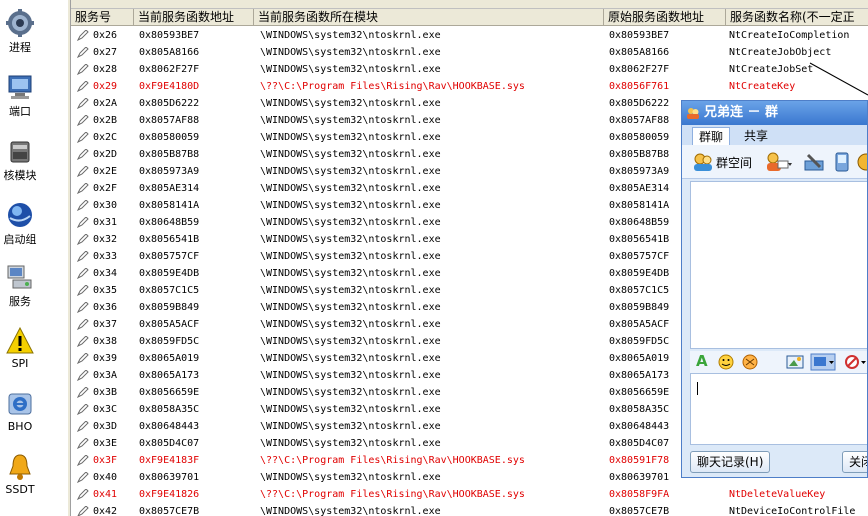 This screenshot has width=868, height=516. Describe the element at coordinates (778, 409) in the screenshot. I see `message-input` at that location.